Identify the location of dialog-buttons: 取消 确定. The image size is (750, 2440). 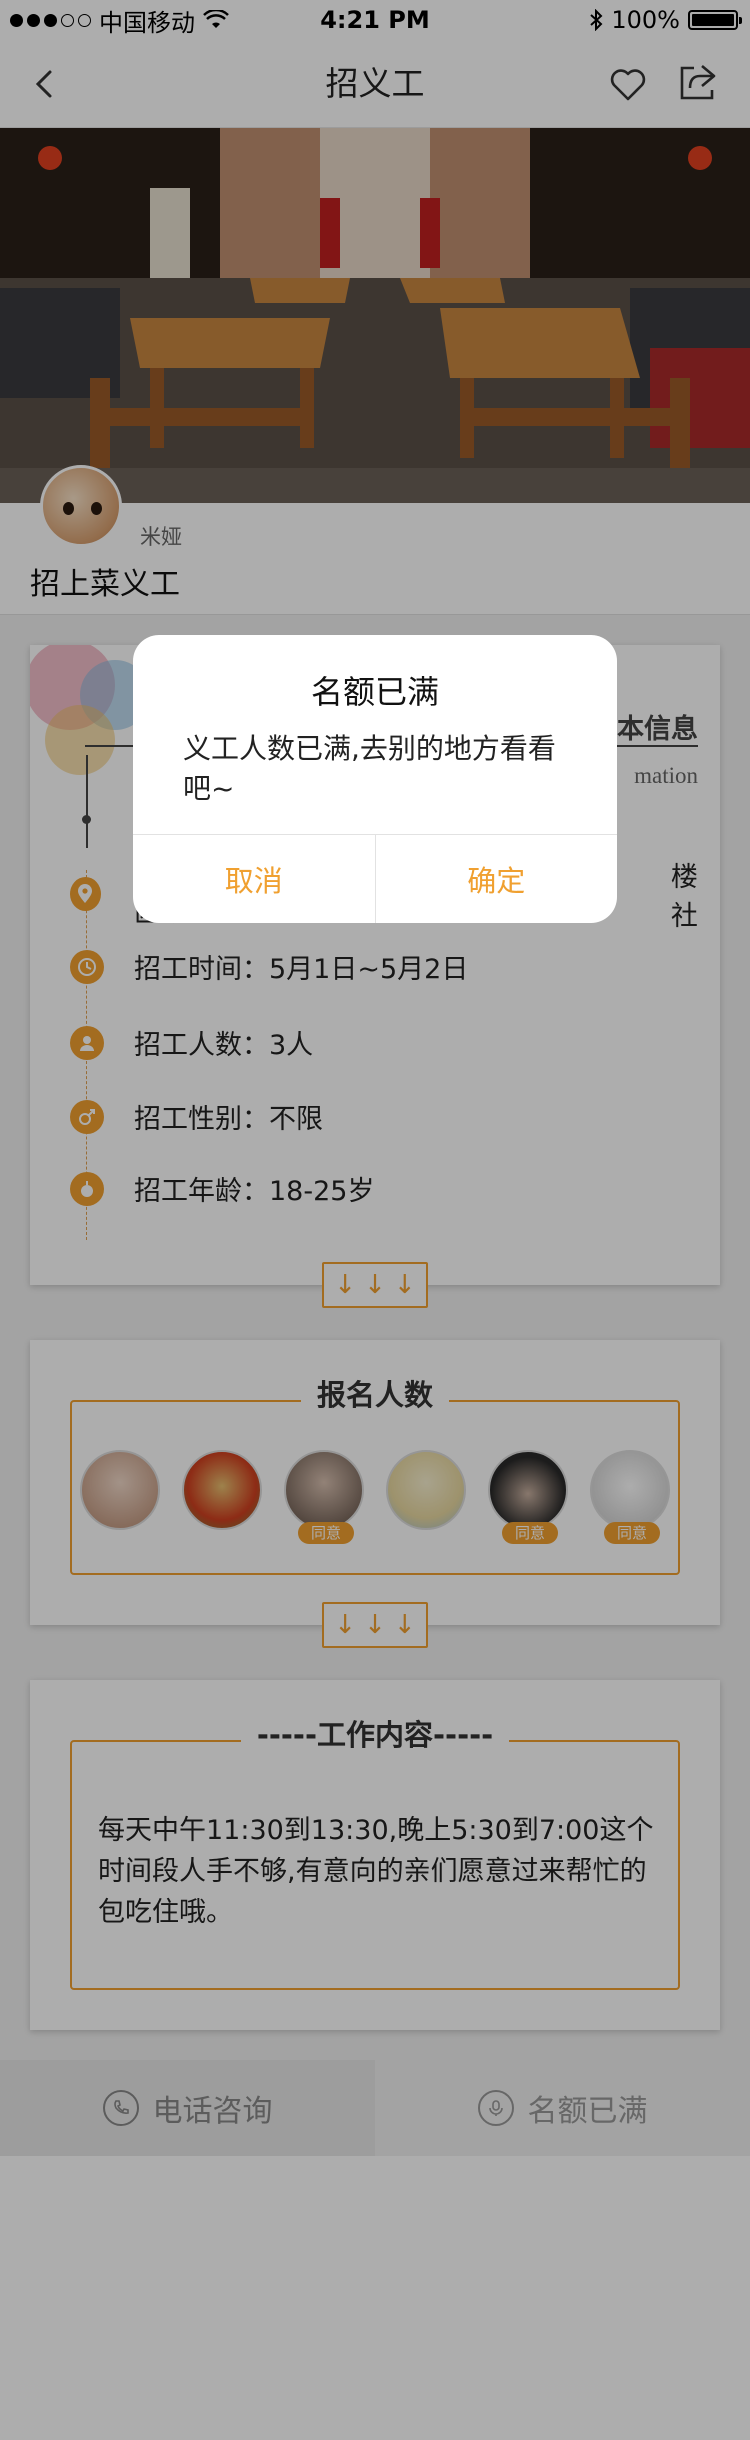
(375, 878).